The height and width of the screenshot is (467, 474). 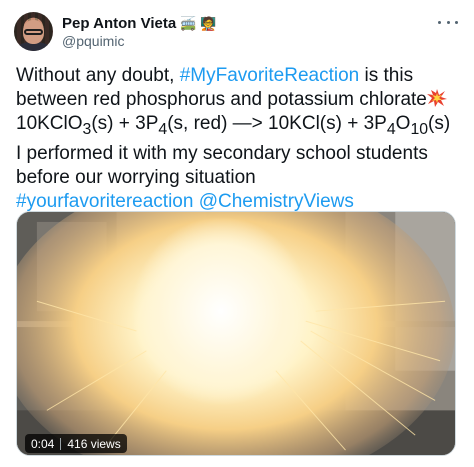 I want to click on equation-segment: O, so click(x=403, y=123).